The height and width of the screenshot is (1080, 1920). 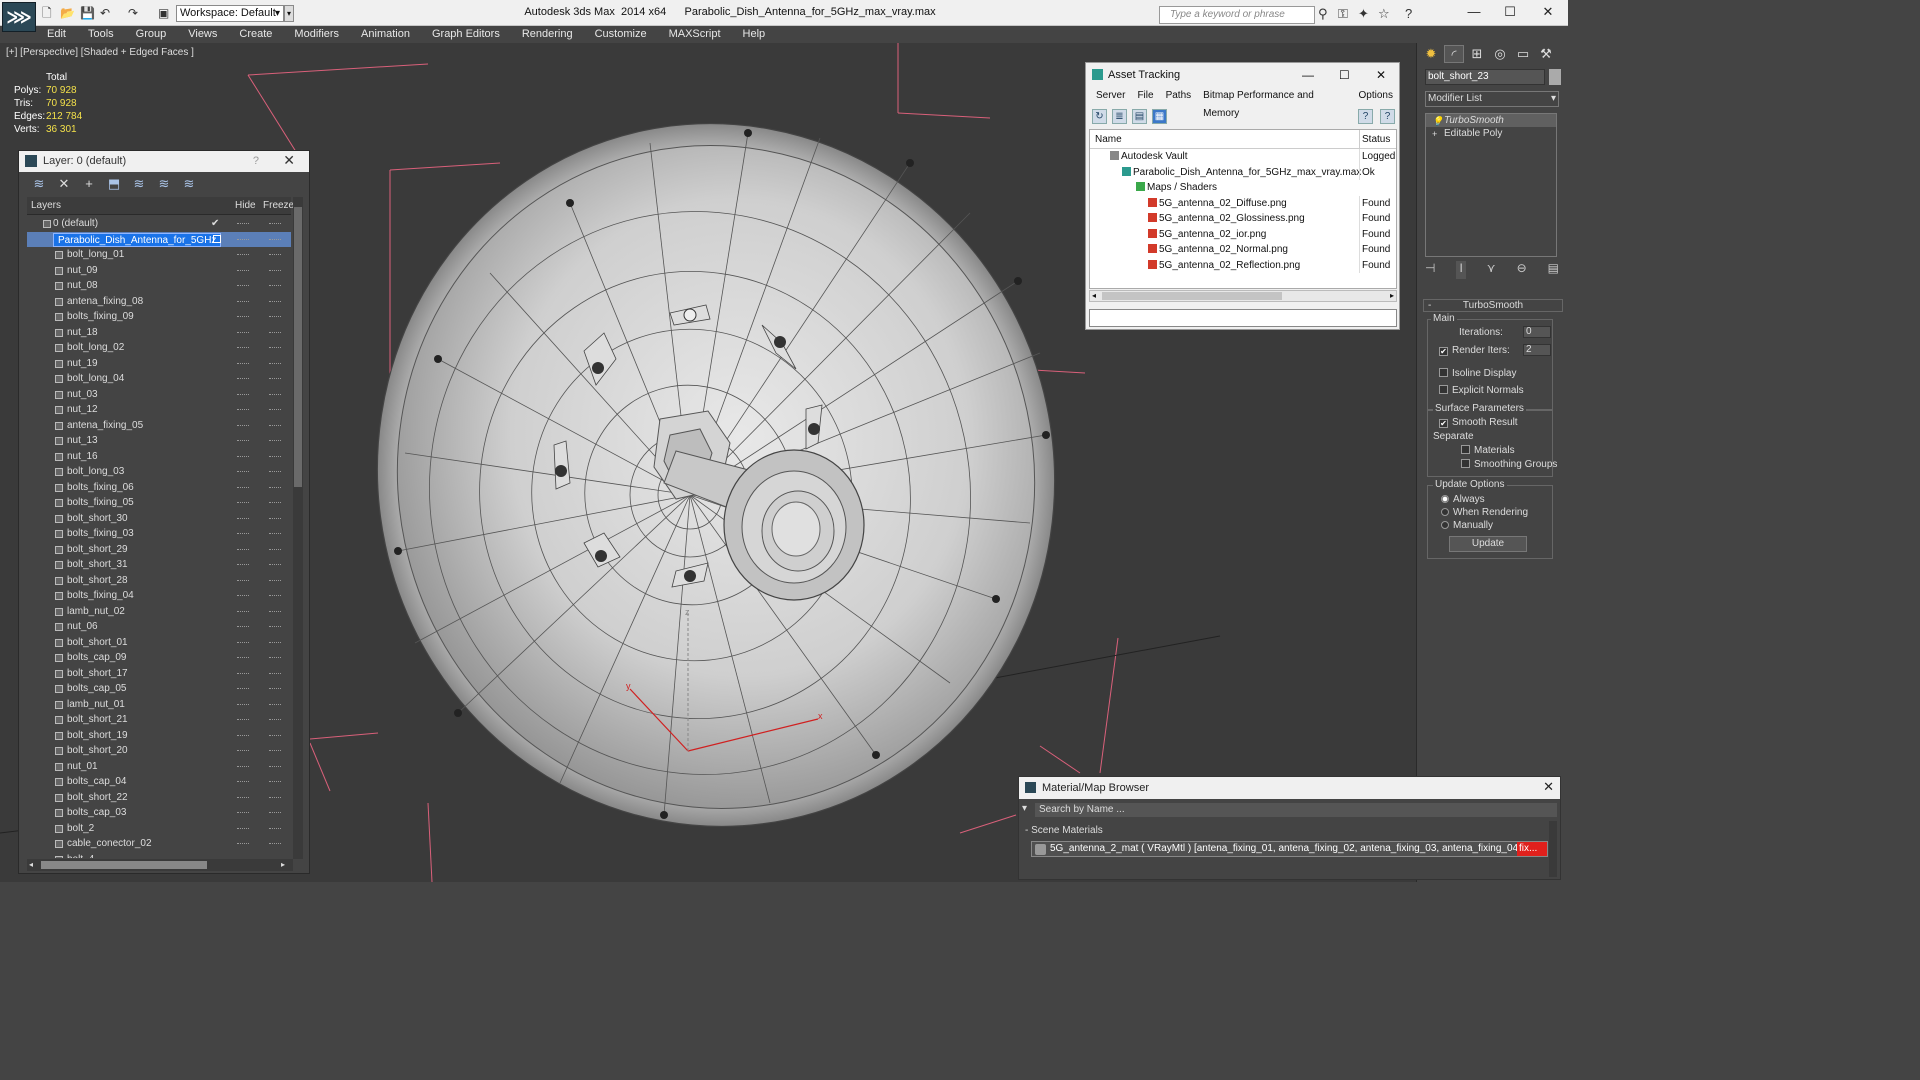 I want to click on delete-layer-icon: ✕, so click(x=64, y=184).